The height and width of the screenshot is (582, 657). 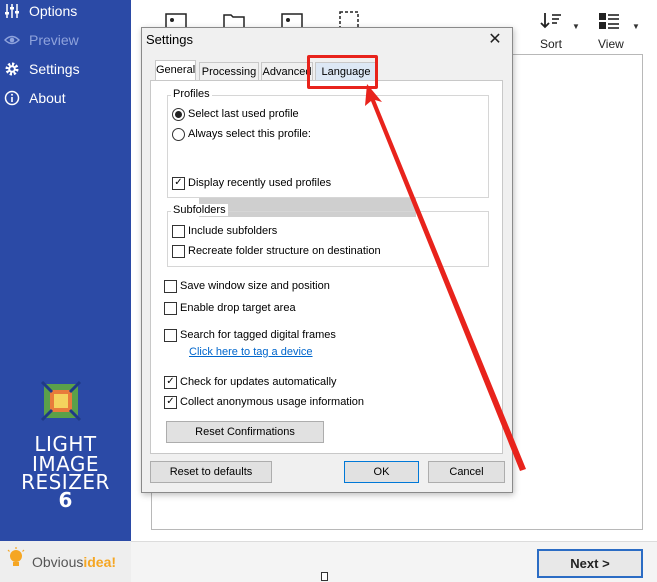 What do you see at coordinates (324, 576) in the screenshot?
I see `mouse-cursor-icon` at bounding box center [324, 576].